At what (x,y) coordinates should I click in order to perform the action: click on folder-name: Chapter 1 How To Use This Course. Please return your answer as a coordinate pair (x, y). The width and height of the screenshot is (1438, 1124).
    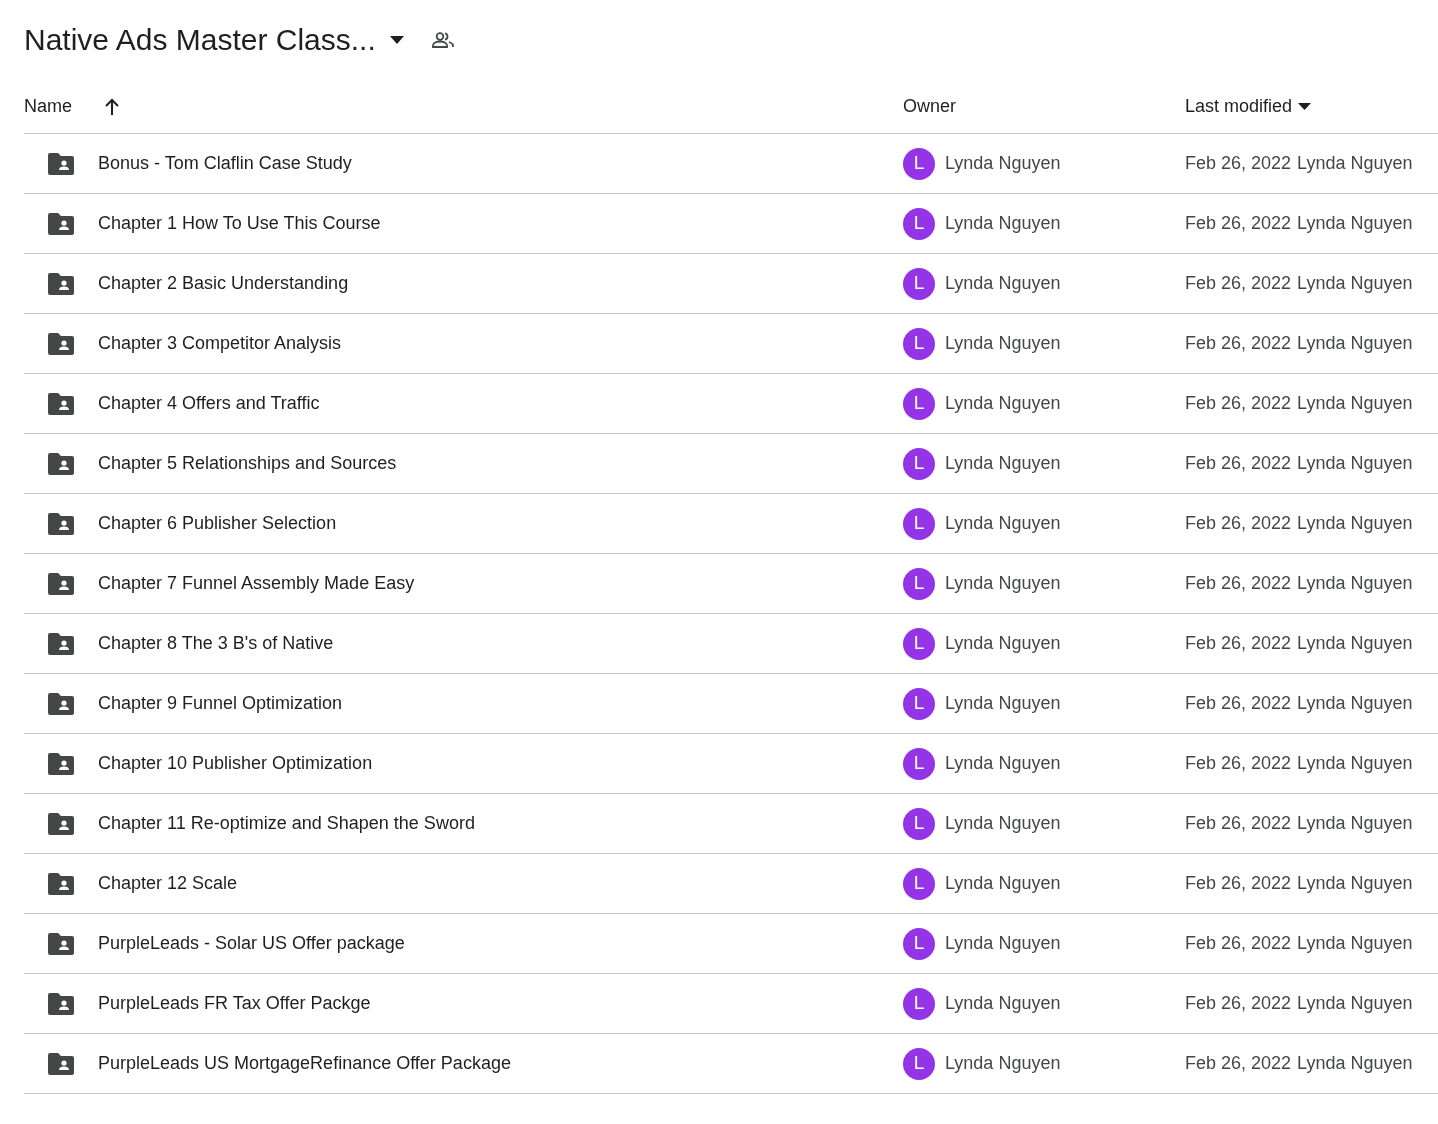
    Looking at the image, I should click on (239, 223).